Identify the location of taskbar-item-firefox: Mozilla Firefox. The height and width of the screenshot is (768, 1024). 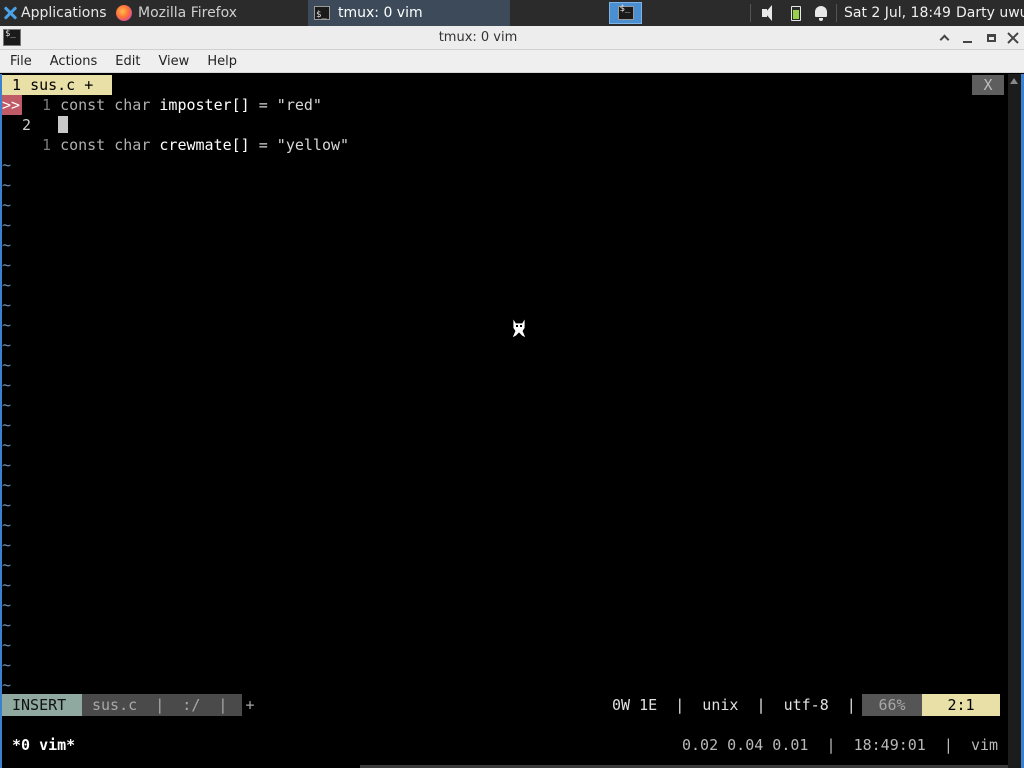
(209, 13).